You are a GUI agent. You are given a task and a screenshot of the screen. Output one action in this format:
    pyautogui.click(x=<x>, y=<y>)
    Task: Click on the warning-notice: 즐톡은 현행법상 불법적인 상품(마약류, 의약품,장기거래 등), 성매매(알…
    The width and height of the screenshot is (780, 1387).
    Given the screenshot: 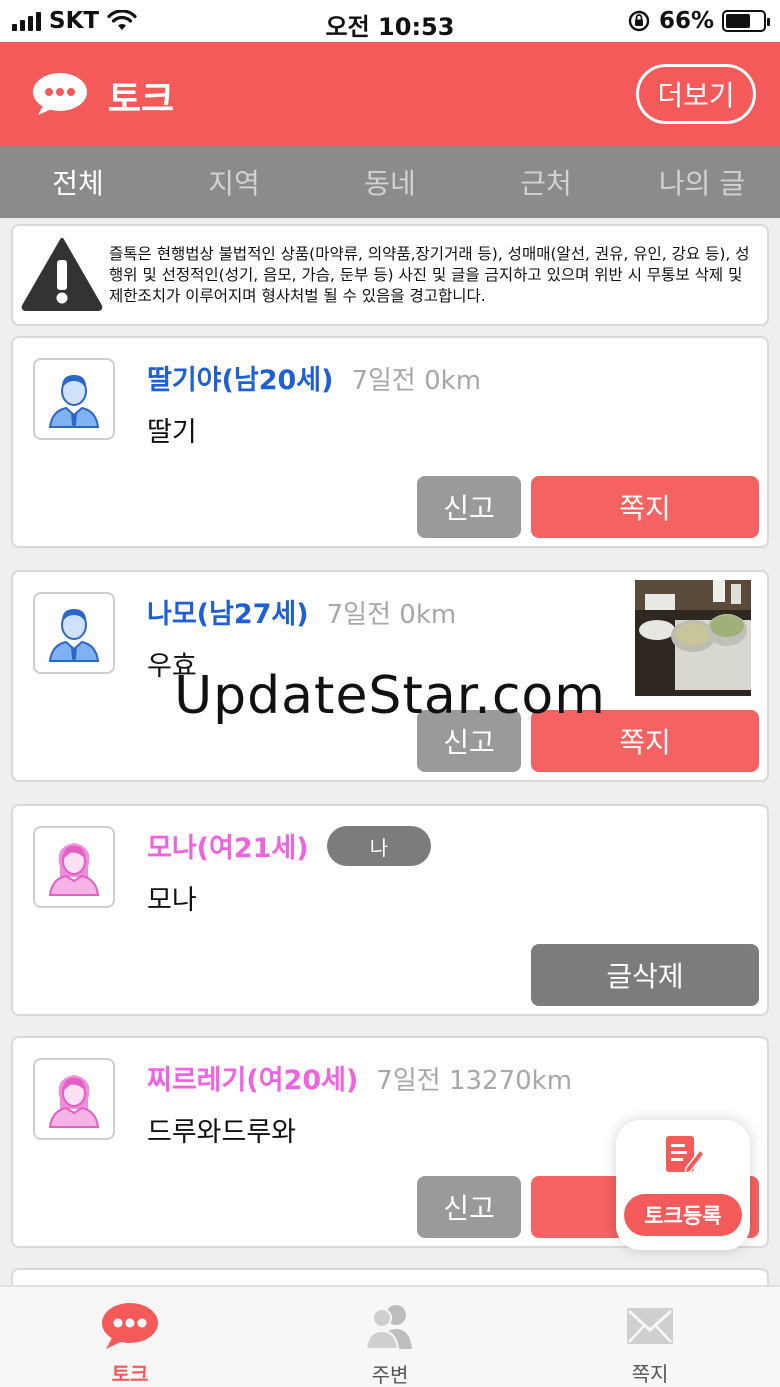 What is the action you would take?
    pyautogui.click(x=390, y=275)
    